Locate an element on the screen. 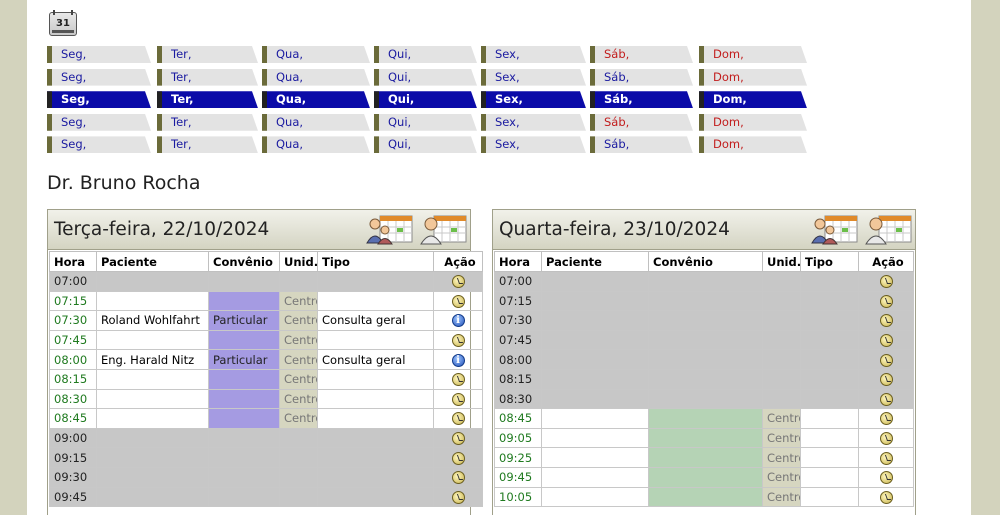 The width and height of the screenshot is (1000, 515). day-link: Ter, 15/10/2024 is located at coordinates (207, 77).